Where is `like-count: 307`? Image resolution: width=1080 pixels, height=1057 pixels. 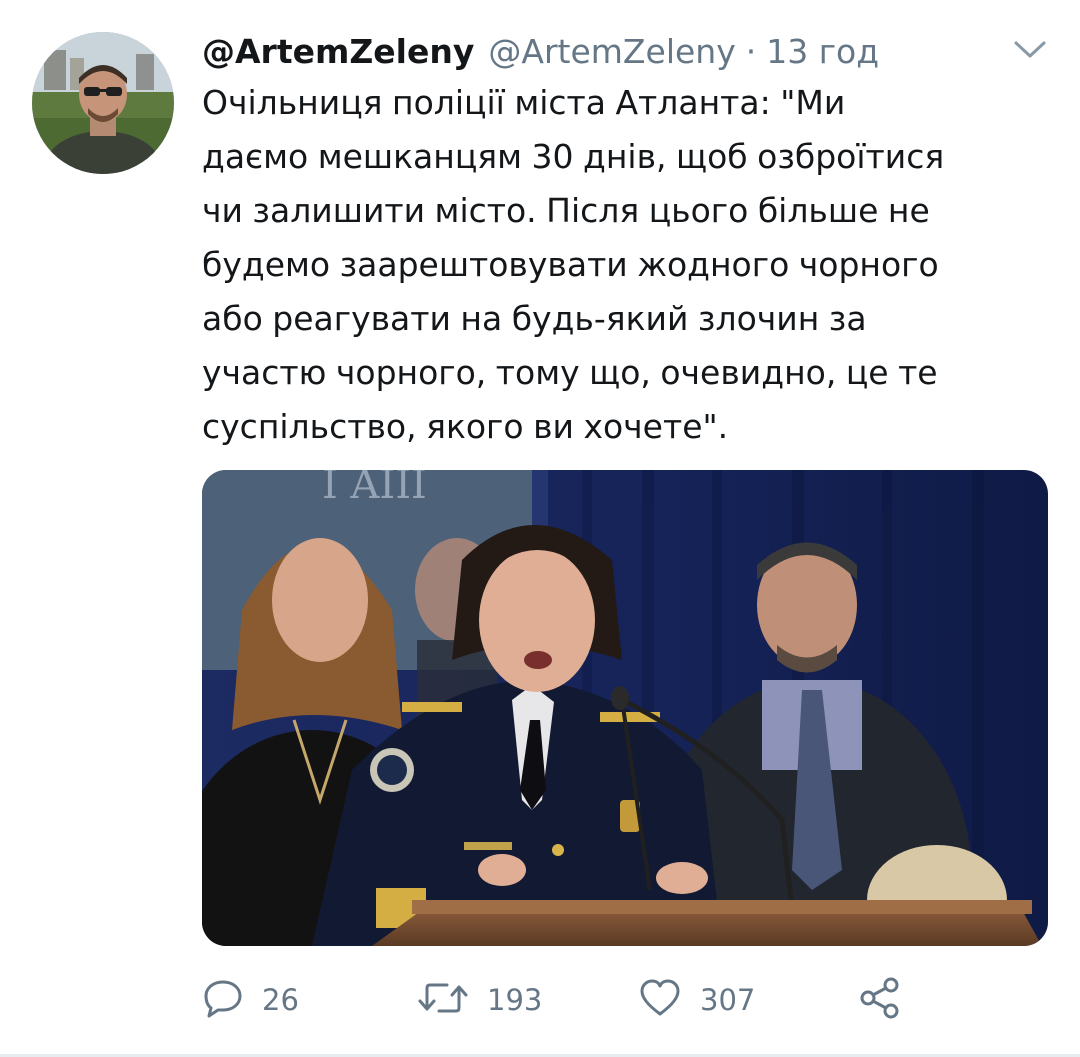 like-count: 307 is located at coordinates (728, 1000).